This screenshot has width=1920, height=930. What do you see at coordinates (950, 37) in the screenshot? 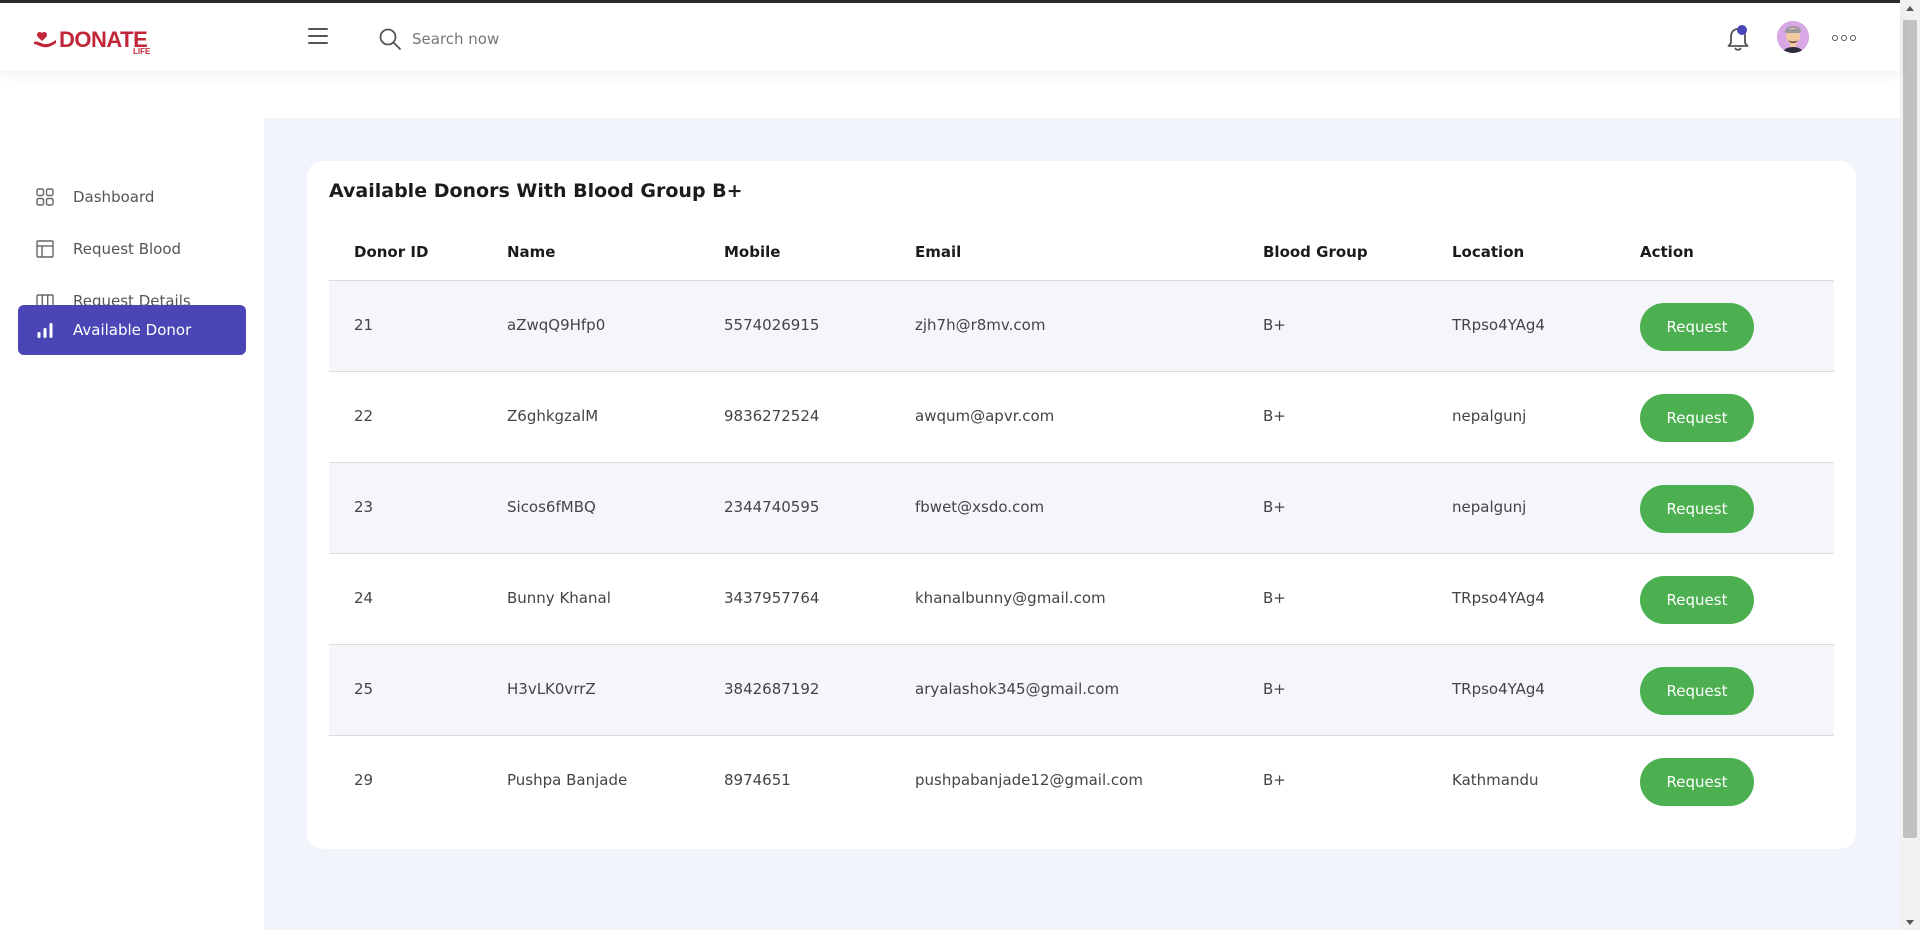
I see `top-header: DONATE LIFE` at bounding box center [950, 37].